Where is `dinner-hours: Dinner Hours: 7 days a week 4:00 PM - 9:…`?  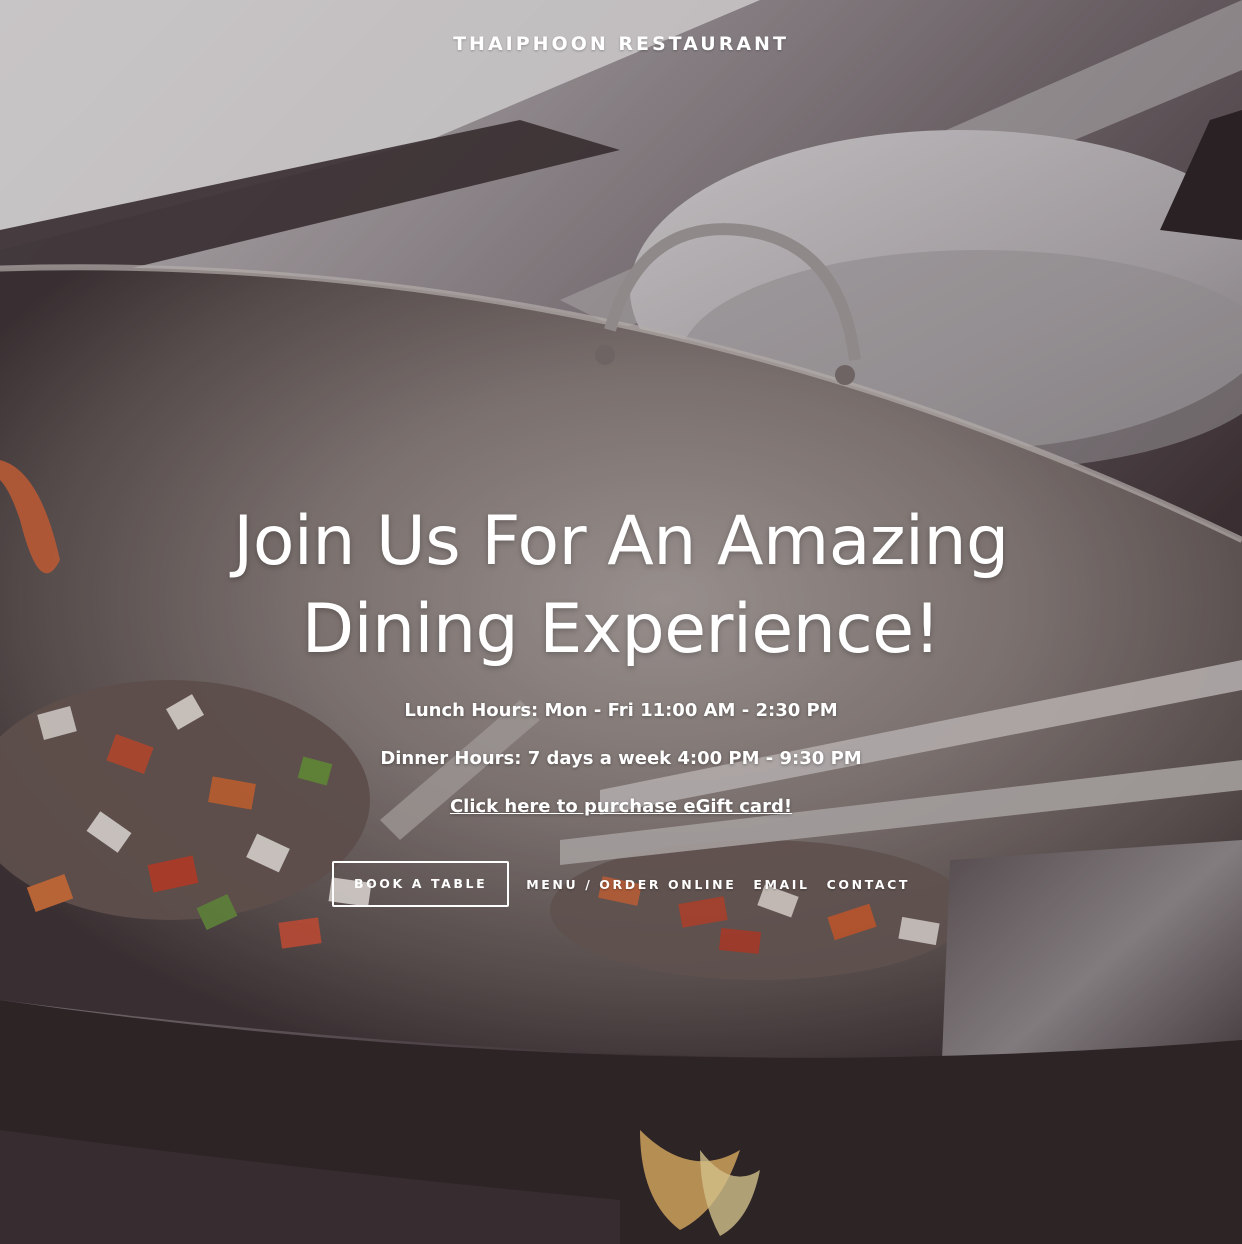 dinner-hours: Dinner Hours: 7 days a week 4:00 PM - 9:… is located at coordinates (621, 758).